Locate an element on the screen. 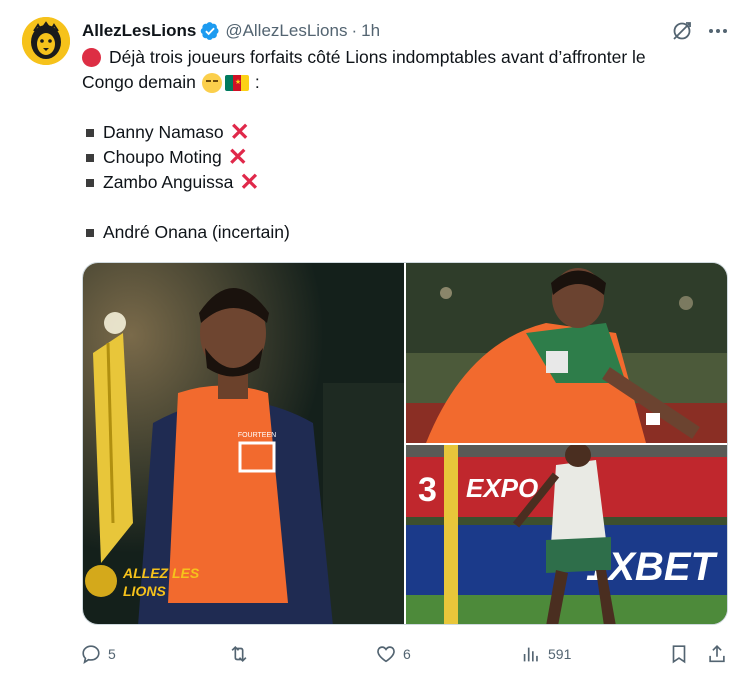 Image resolution: width=744 pixels, height=684 pixels. board-text-2: EXPO is located at coordinates (502, 488).